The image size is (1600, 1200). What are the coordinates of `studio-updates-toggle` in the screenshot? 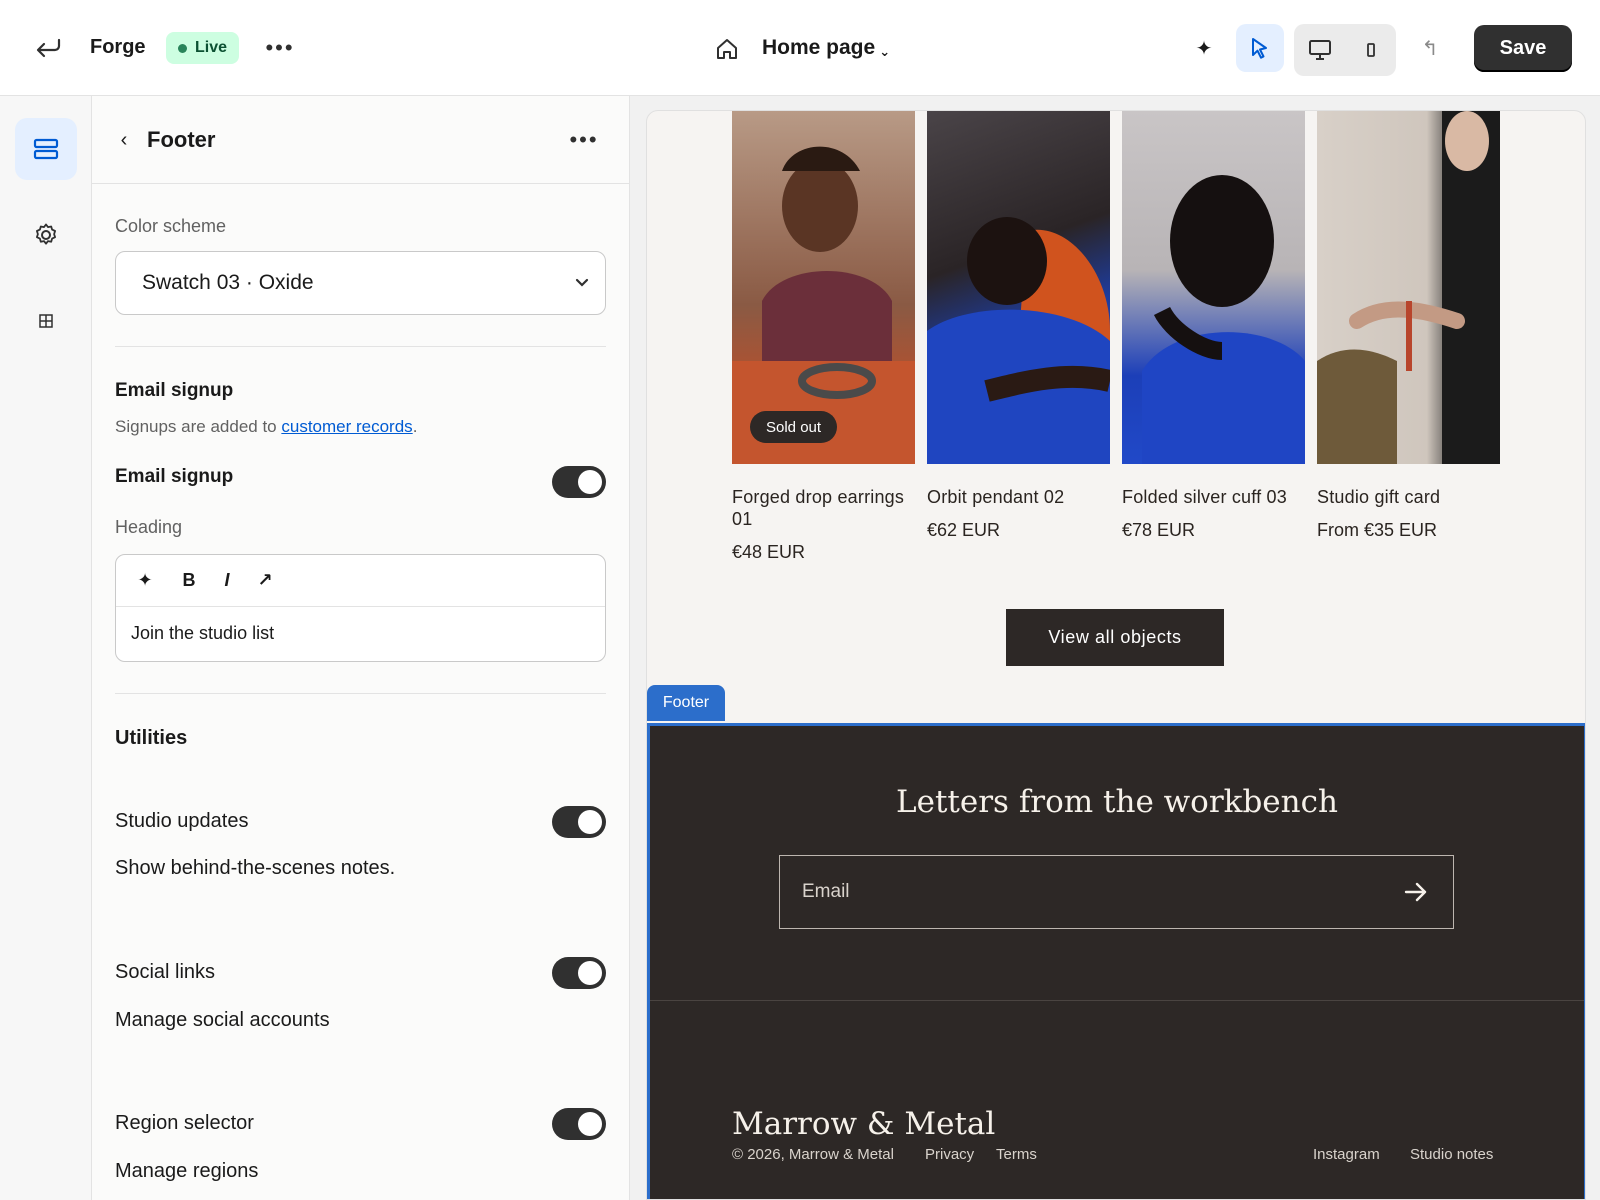 It's located at (579, 822).